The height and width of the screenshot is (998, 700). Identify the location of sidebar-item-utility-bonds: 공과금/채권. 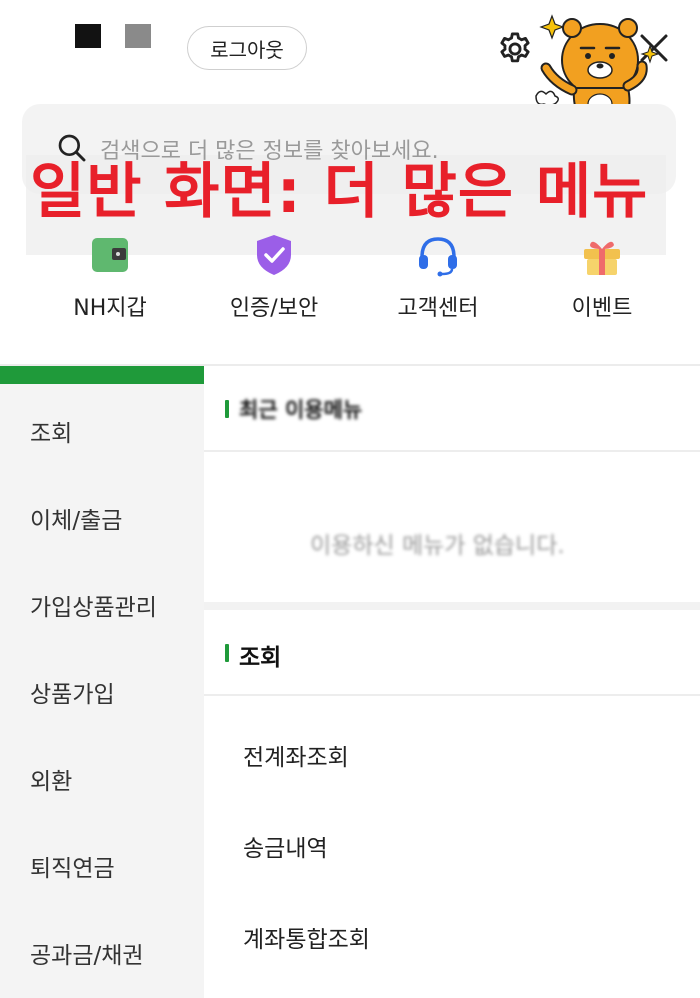
(87, 953).